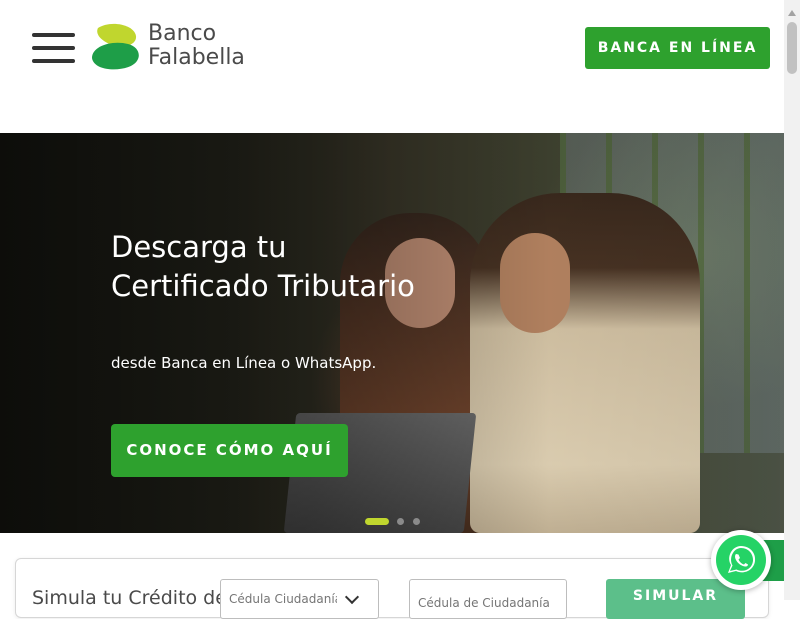 This screenshot has width=800, height=619. I want to click on whatsapp-icon, so click(741, 560).